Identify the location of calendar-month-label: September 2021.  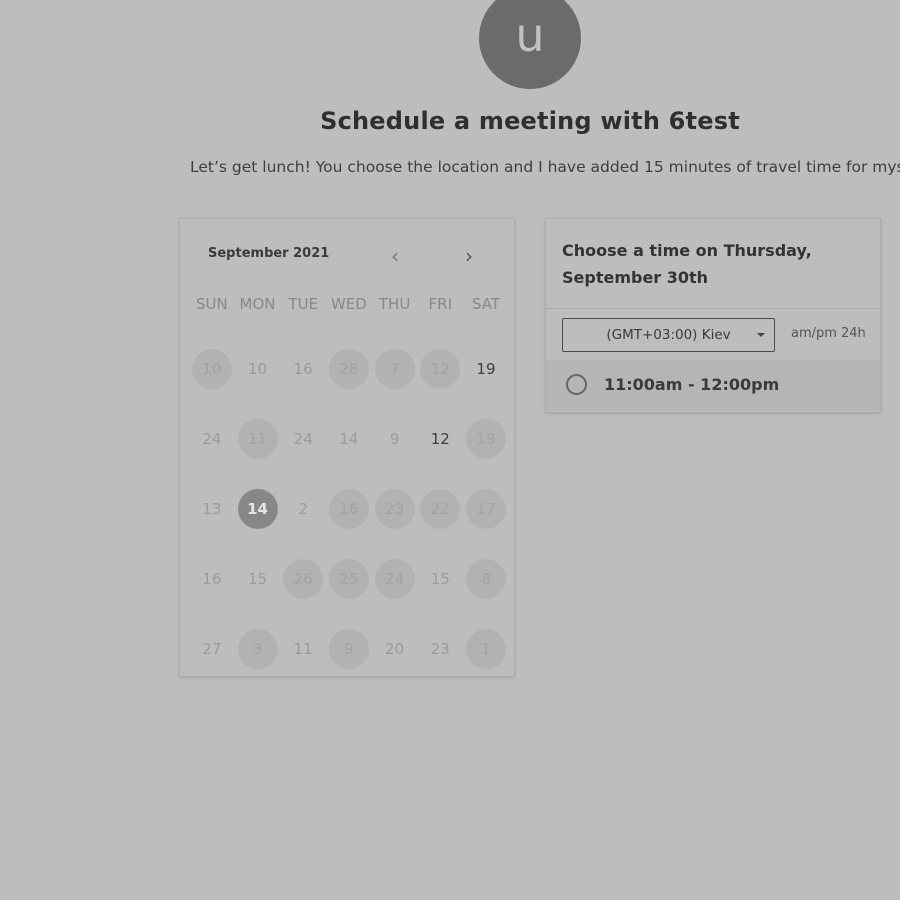
(269, 253).